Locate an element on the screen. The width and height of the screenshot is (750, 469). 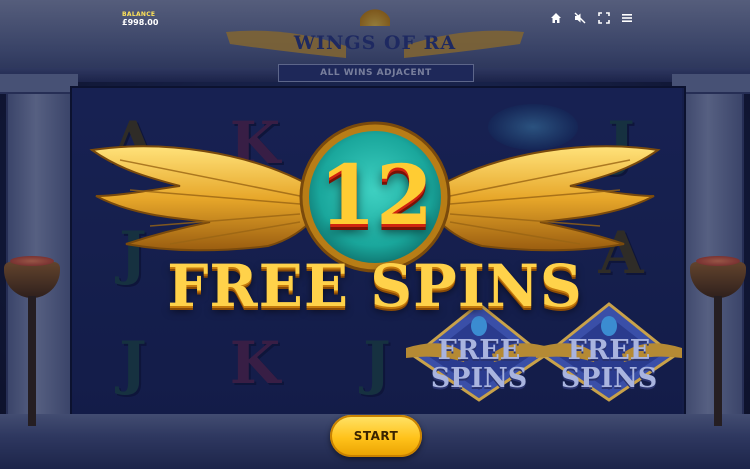
balance-label: BALANCE is located at coordinates (139, 14).